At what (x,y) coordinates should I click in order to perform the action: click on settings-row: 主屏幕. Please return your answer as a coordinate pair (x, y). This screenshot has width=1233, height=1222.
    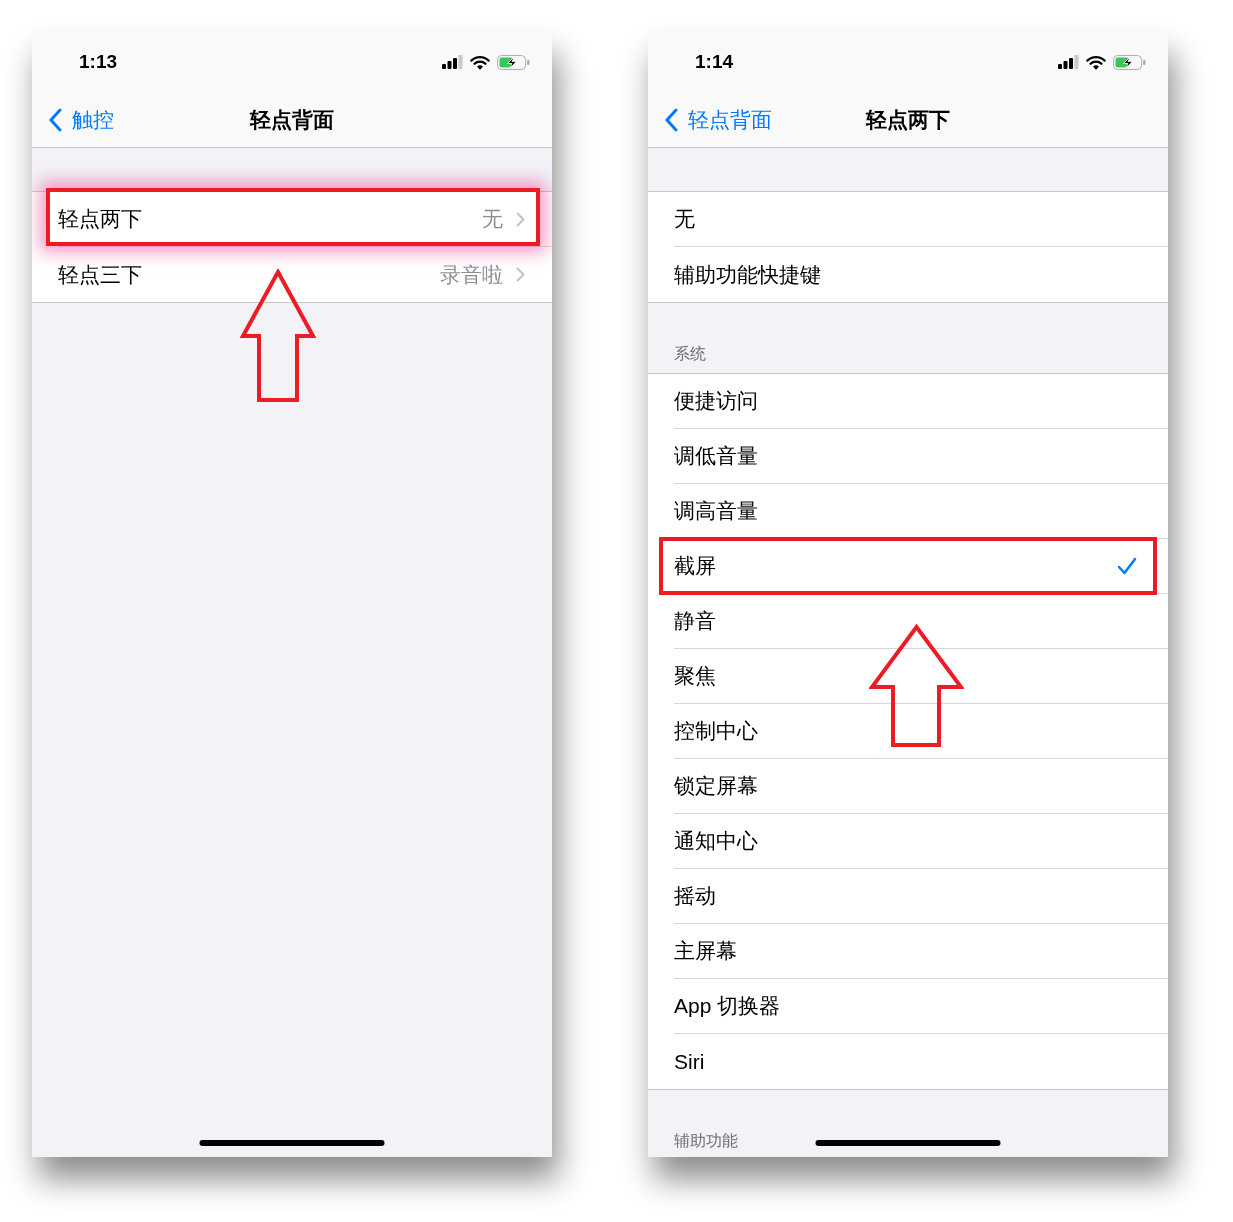
    Looking at the image, I should click on (908, 951).